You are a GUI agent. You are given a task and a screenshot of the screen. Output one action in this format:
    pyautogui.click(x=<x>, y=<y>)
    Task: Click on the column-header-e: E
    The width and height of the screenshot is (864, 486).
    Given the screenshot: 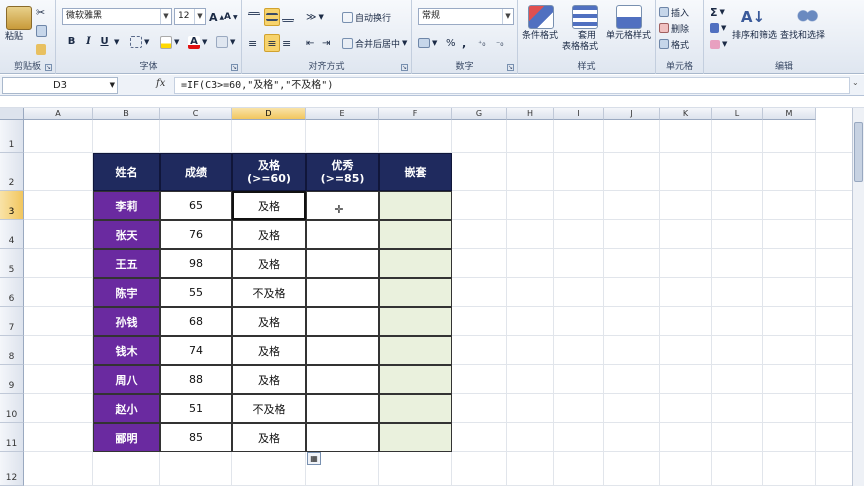 What is the action you would take?
    pyautogui.click(x=342, y=114)
    